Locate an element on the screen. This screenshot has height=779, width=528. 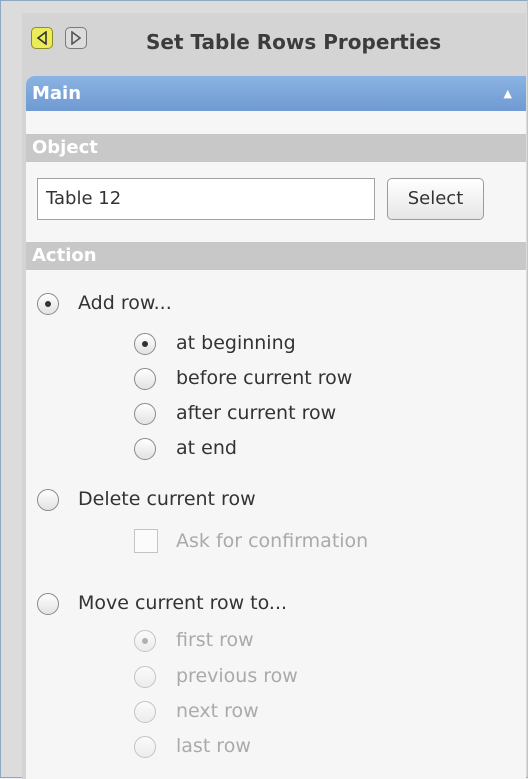
ask-confirmation-checkbox is located at coordinates (146, 541).